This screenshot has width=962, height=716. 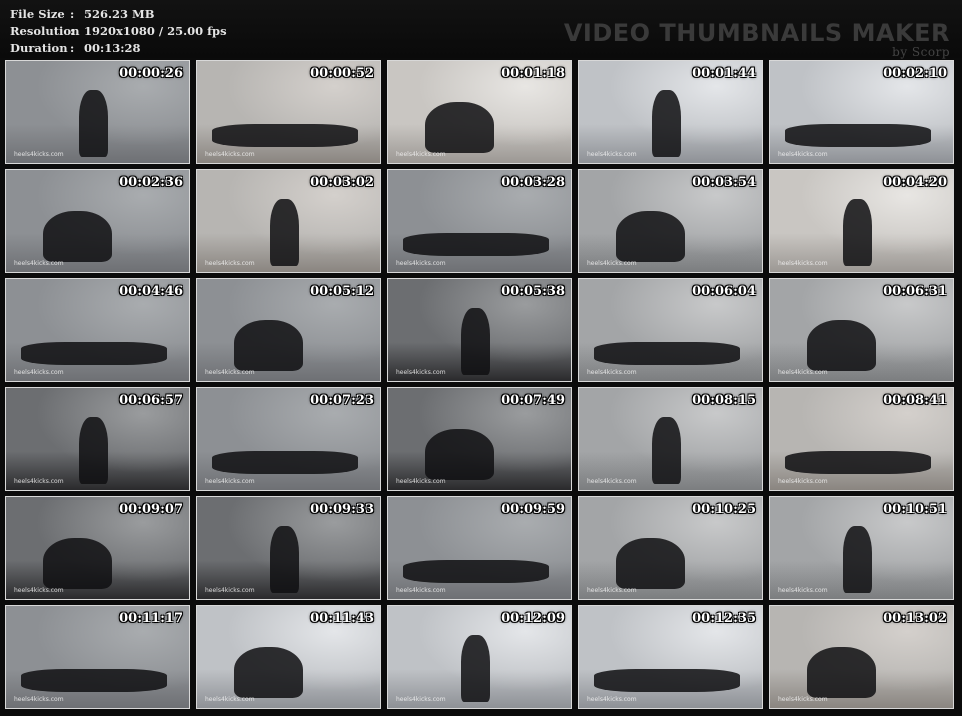 What do you see at coordinates (288, 439) in the screenshot?
I see `video-thumbnail: 00:07:23 heels4kicks.com` at bounding box center [288, 439].